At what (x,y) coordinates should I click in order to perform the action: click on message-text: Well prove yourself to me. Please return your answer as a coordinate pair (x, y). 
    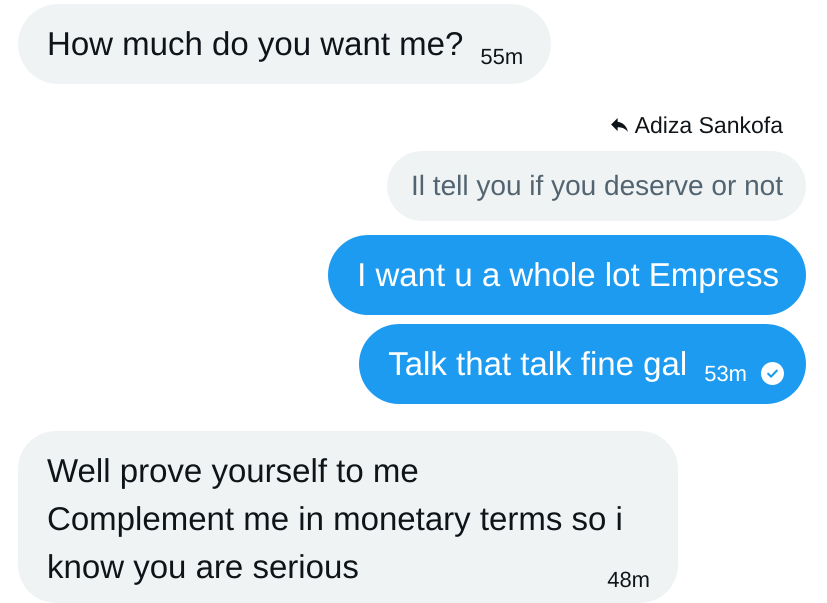
    Looking at the image, I should click on (233, 471).